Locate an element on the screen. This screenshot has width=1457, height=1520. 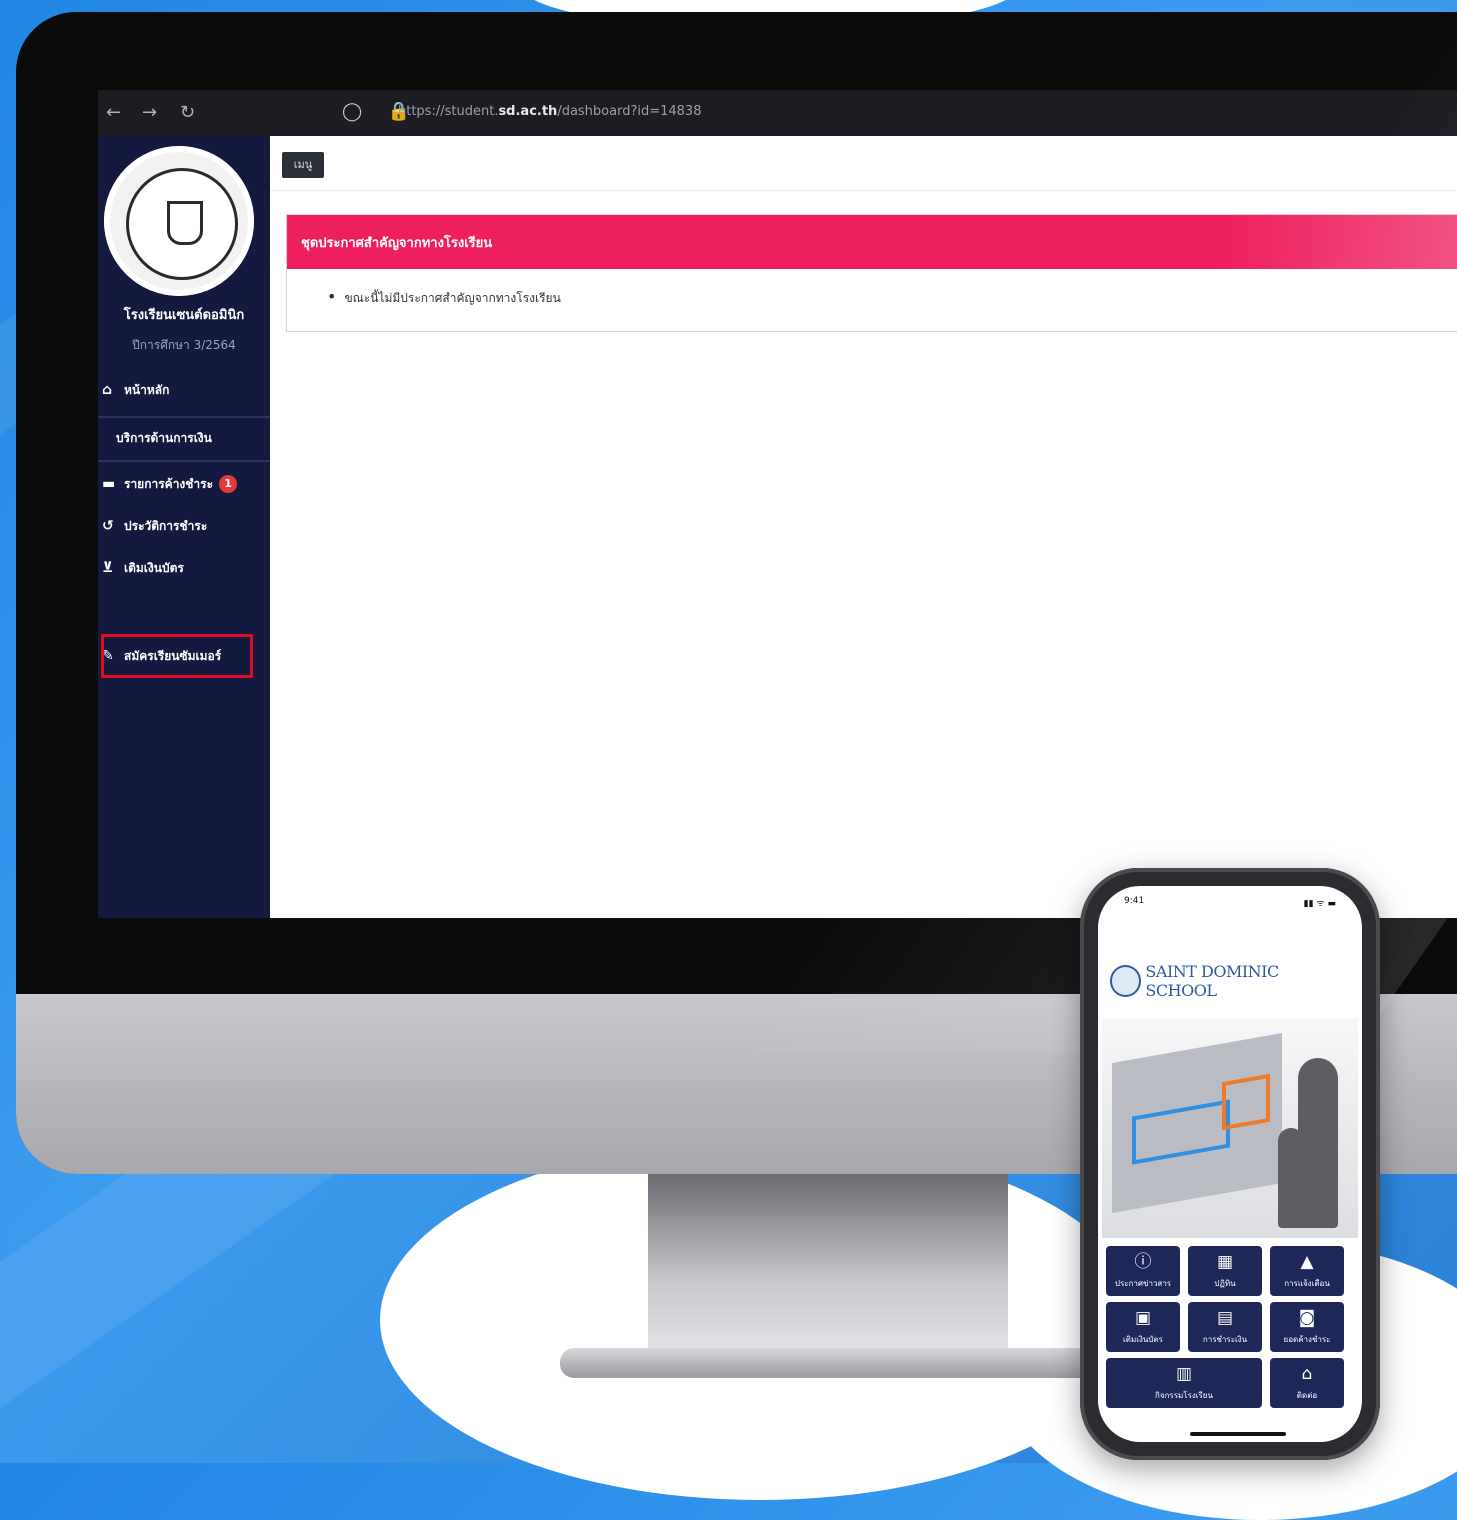
school-seal-logo is located at coordinates (179, 221).